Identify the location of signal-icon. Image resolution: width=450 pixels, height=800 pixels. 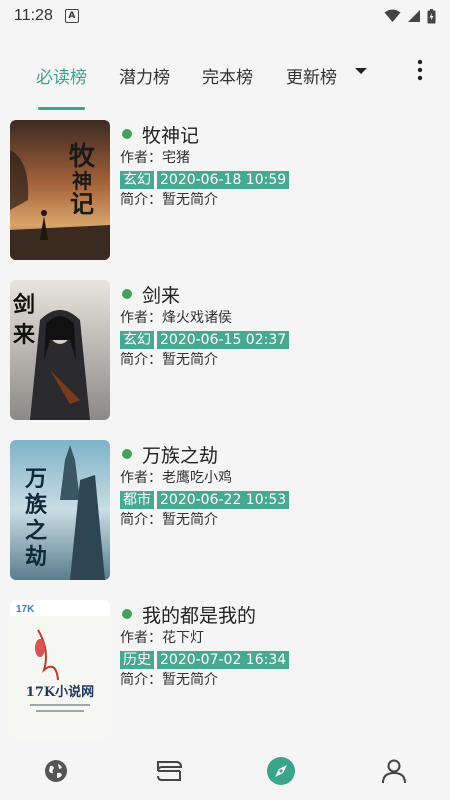
(414, 16).